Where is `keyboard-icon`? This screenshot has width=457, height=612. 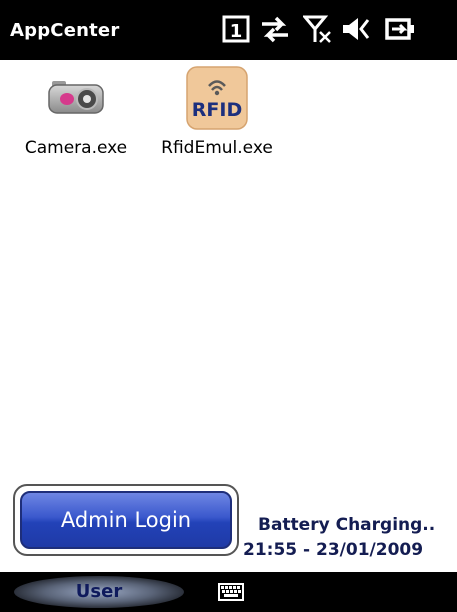 keyboard-icon is located at coordinates (231, 594).